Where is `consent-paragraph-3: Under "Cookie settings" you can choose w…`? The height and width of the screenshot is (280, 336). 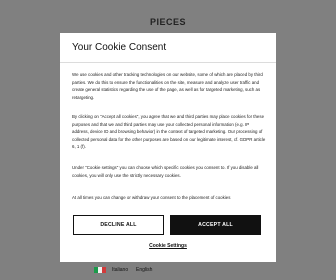
consent-paragraph-3: Under "Cookie settings" you can choose w… is located at coordinates (165, 171).